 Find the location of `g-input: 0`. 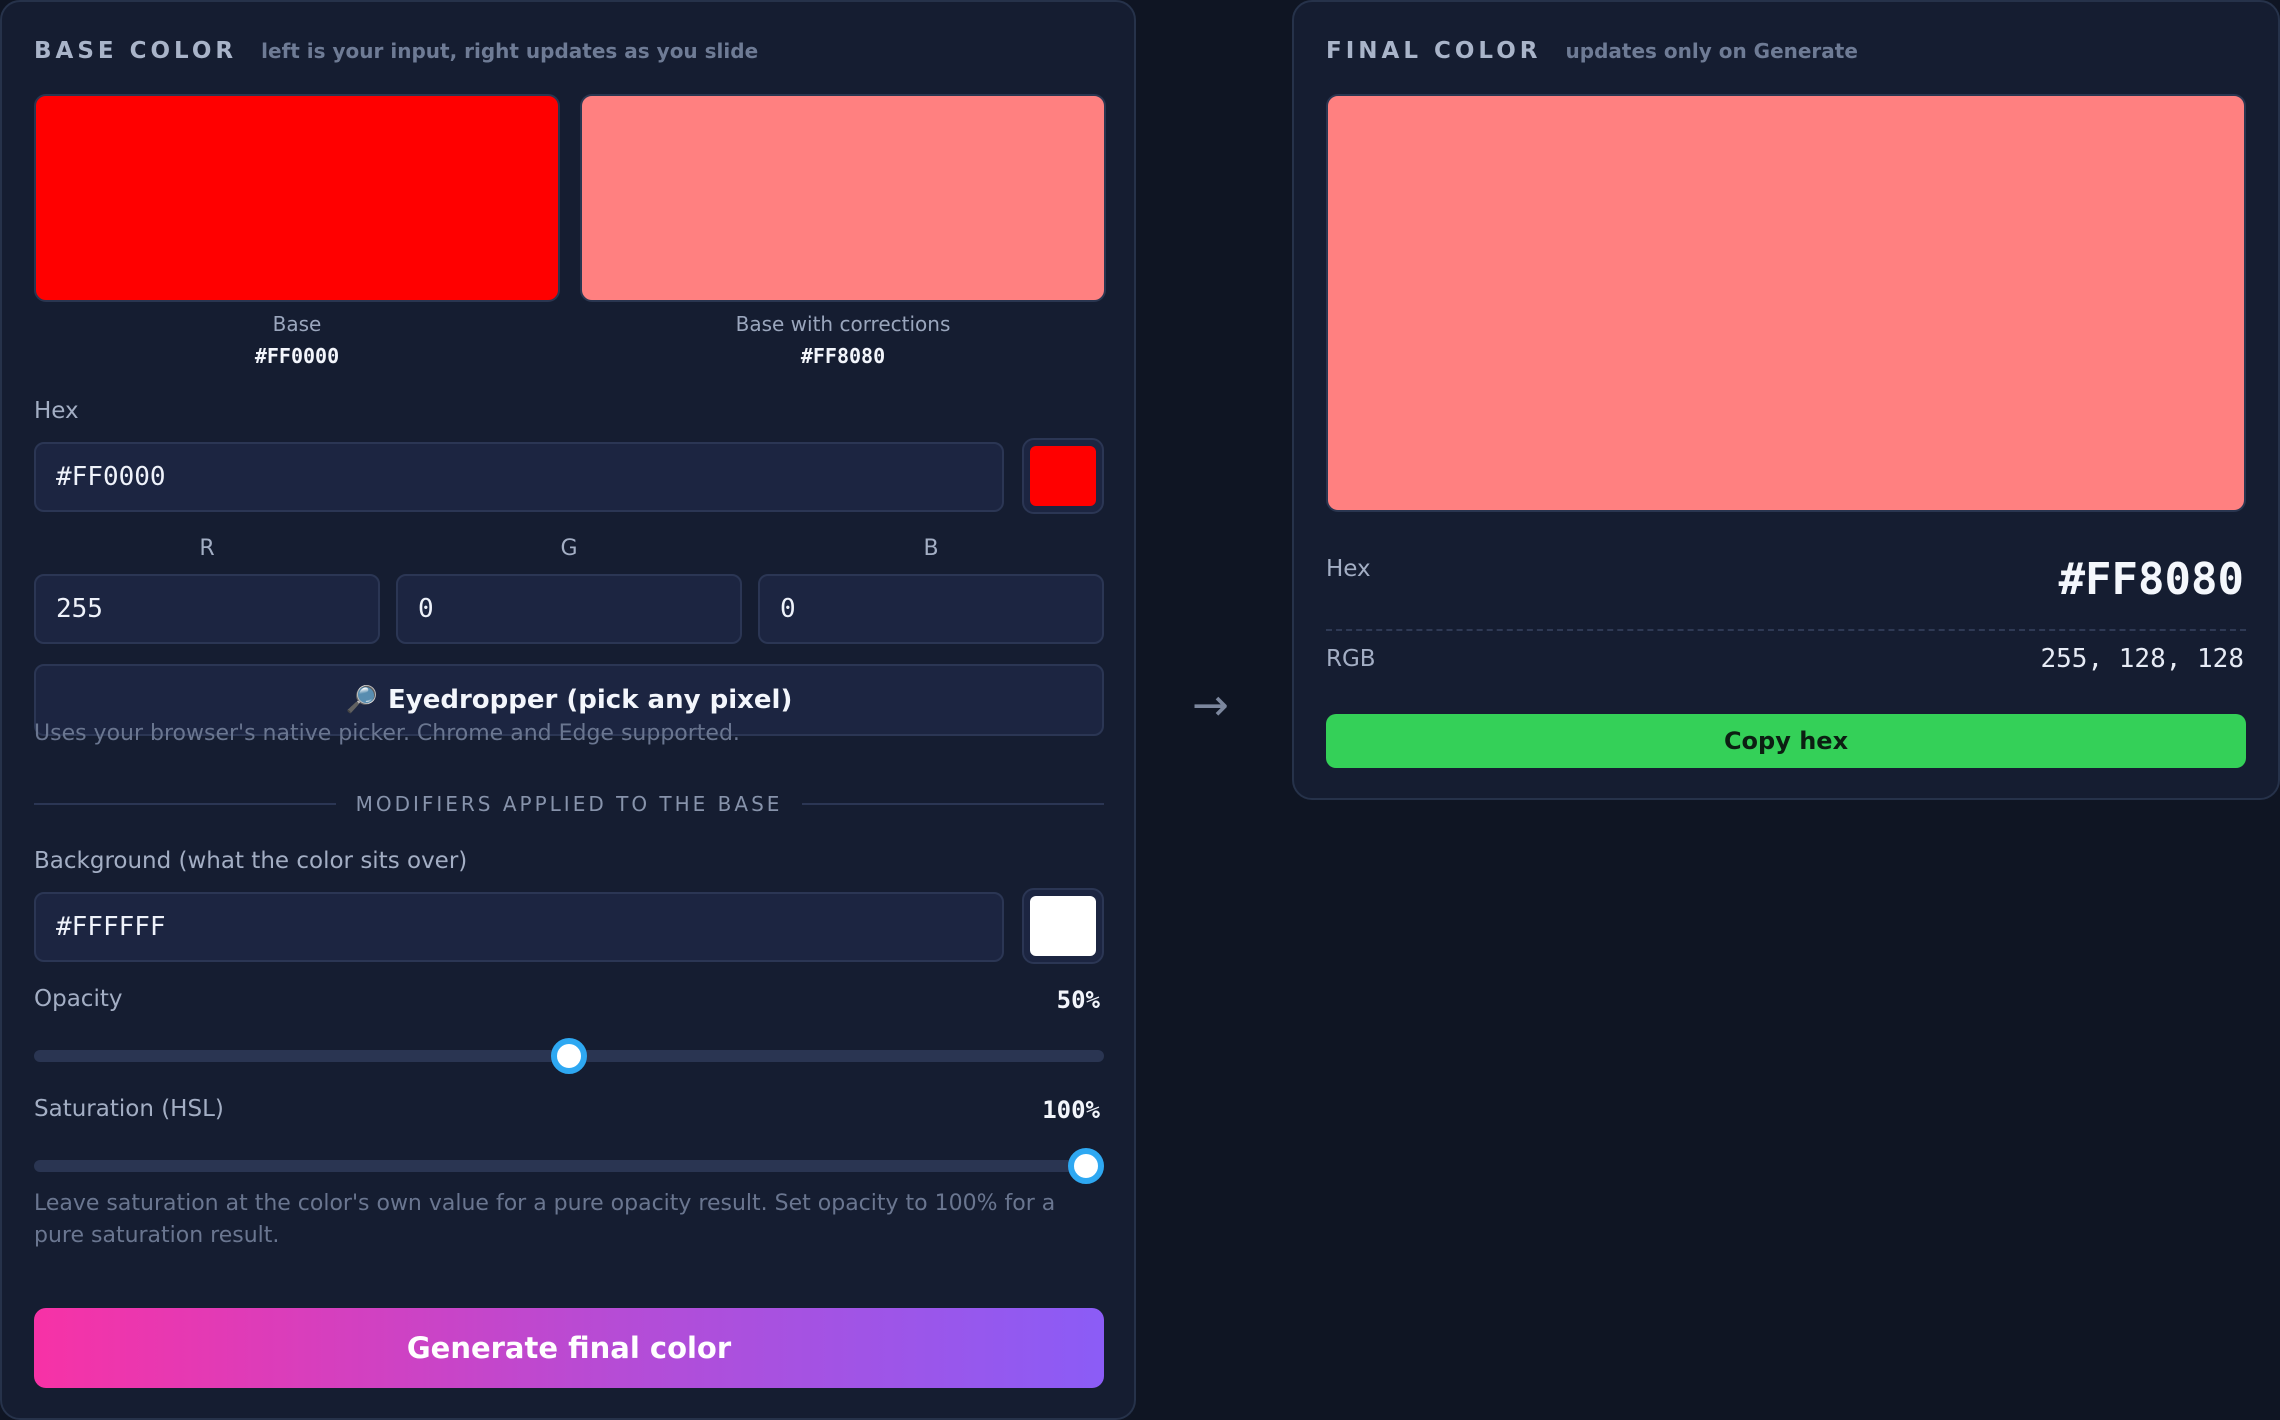

g-input: 0 is located at coordinates (569, 609).